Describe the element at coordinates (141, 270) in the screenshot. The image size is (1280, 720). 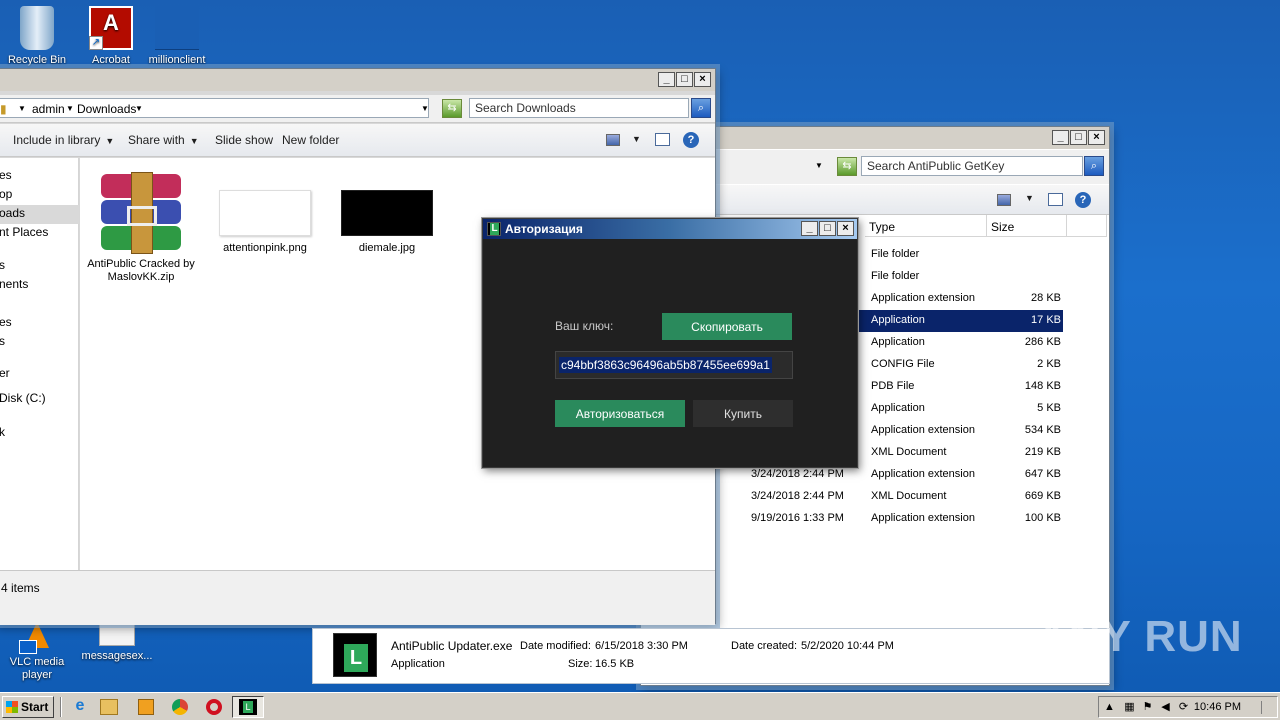
I see `file-name: AntiPublic Cracked by MaslovKK.zip` at that location.